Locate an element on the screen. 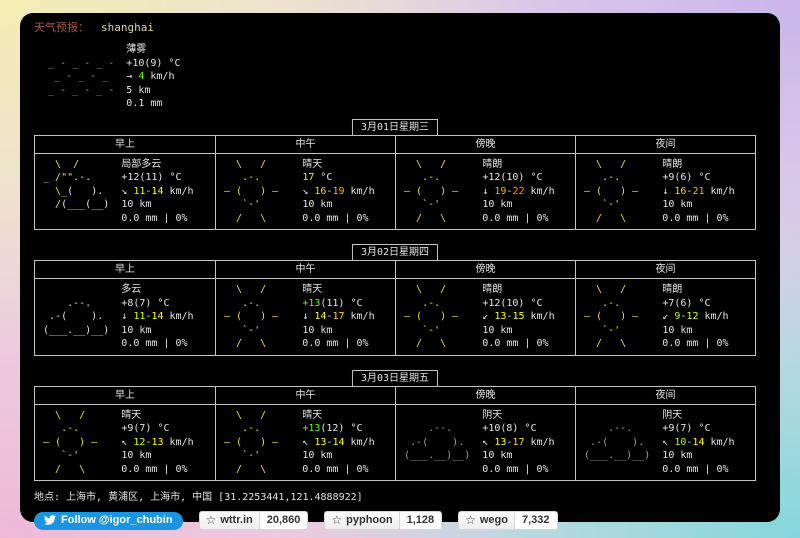  github-repo-name: wttr.in is located at coordinates (236, 520).